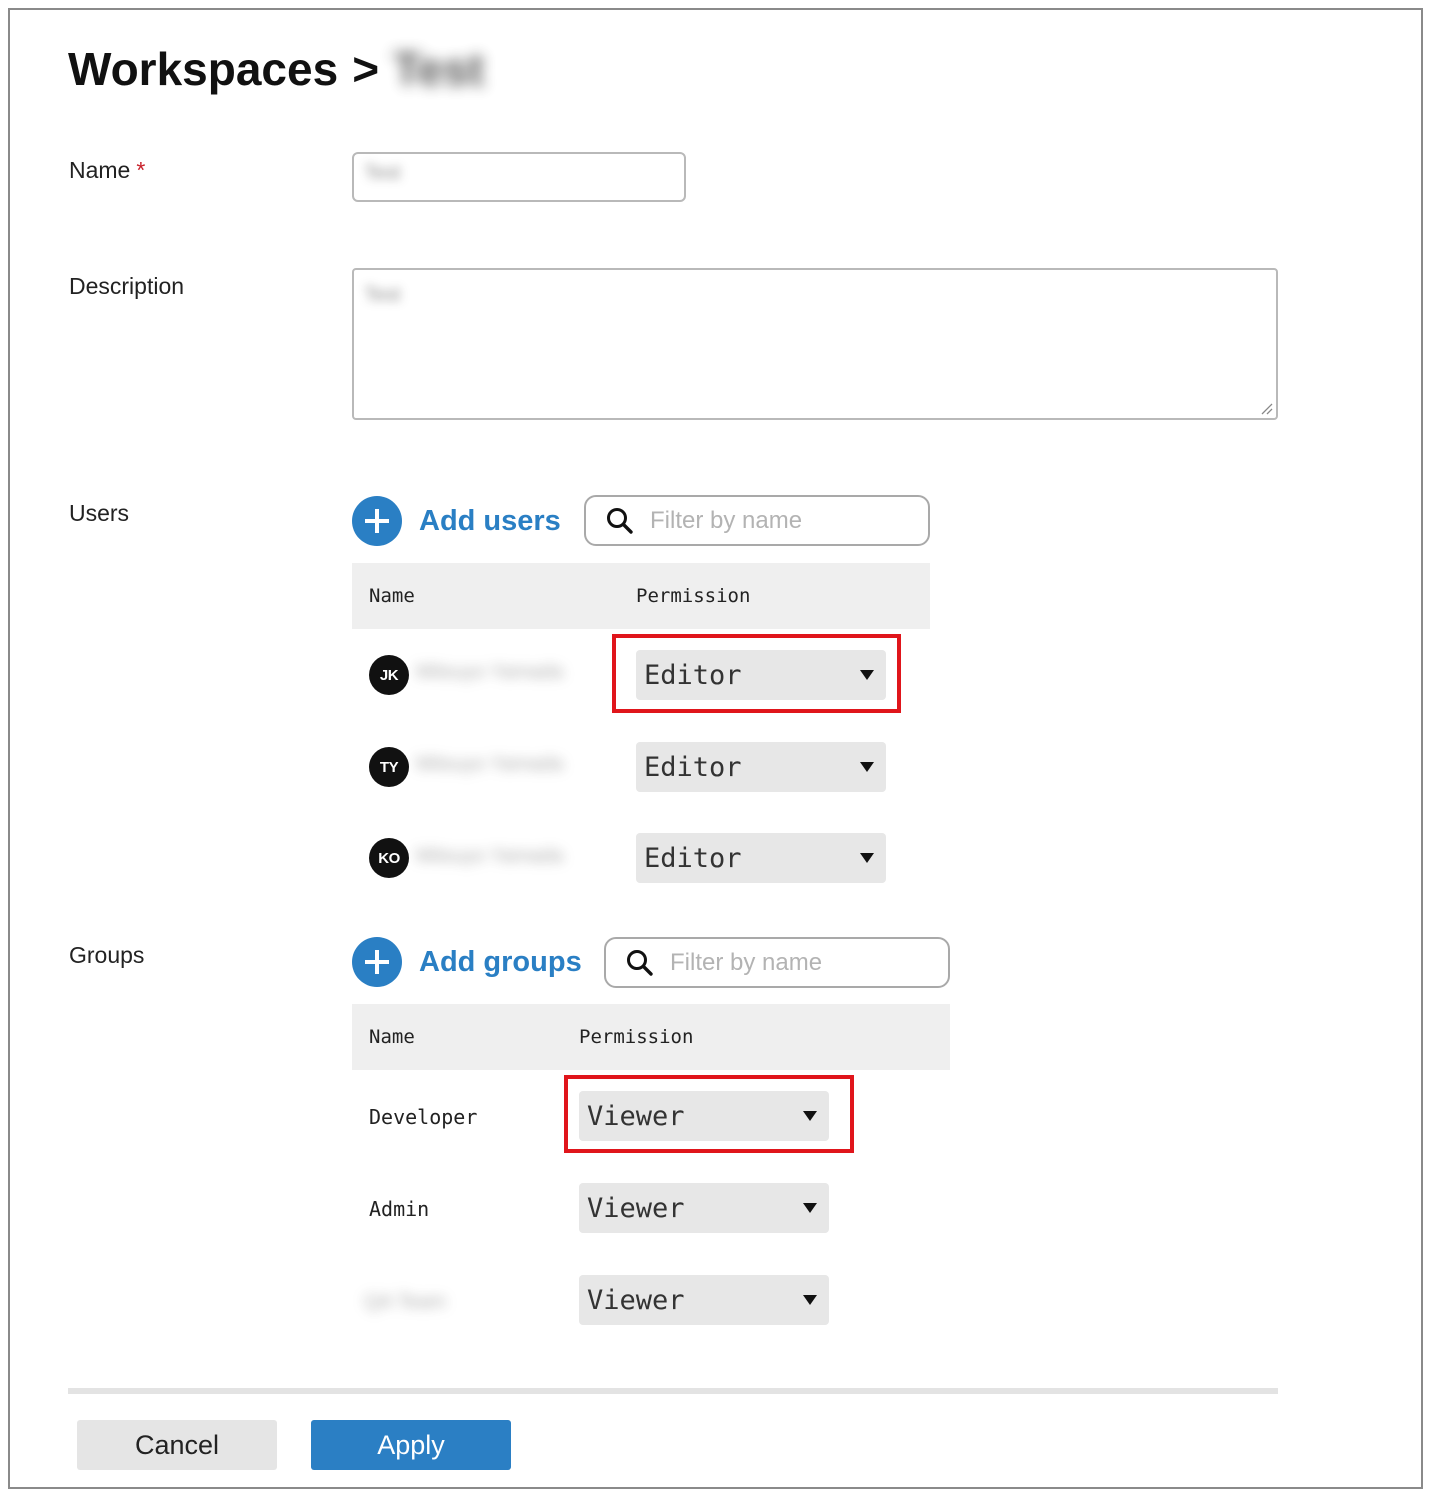 Image resolution: width=1431 pixels, height=1497 pixels. What do you see at coordinates (392, 1037) in the screenshot?
I see `groups-col-name: Name` at bounding box center [392, 1037].